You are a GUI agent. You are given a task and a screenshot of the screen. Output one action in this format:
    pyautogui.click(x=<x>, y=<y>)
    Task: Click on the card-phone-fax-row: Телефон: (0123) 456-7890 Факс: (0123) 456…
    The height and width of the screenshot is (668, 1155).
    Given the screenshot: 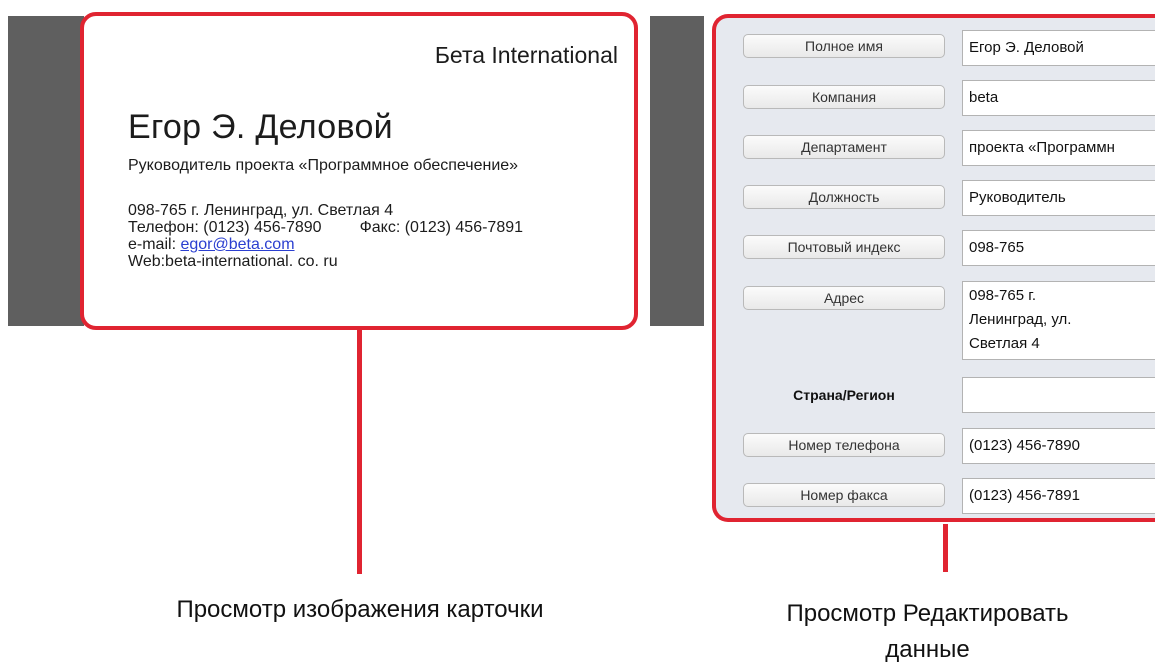 What is the action you would take?
    pyautogui.click(x=325, y=227)
    